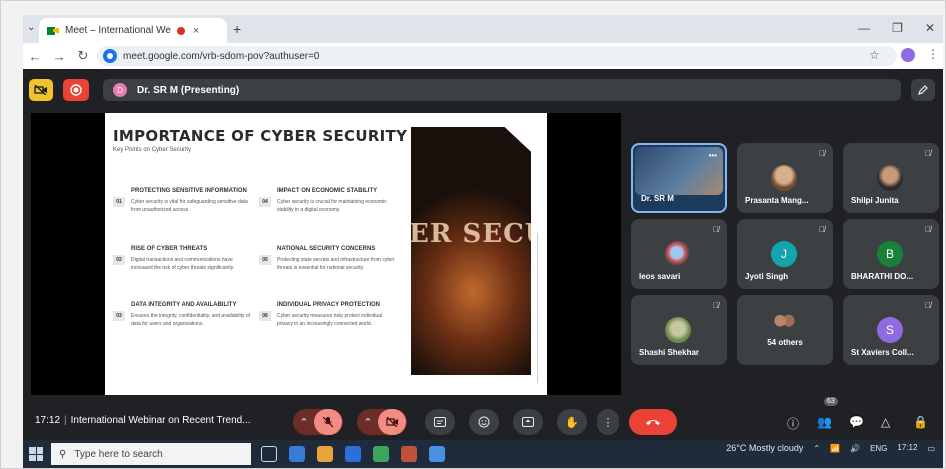 The width and height of the screenshot is (946, 469). What do you see at coordinates (152, 150) in the screenshot?
I see `slide-subtitle: Key Points on Cyber Security` at bounding box center [152, 150].